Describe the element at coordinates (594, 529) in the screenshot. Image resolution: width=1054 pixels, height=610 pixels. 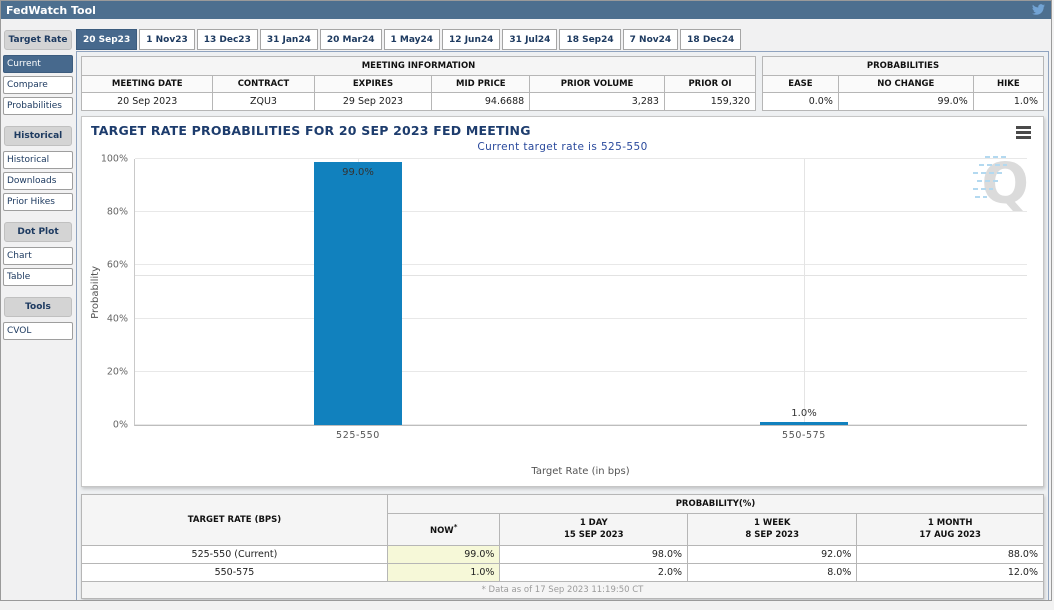
I see `one-day-column-header: 1 DAY 15 SEP 2023` at that location.